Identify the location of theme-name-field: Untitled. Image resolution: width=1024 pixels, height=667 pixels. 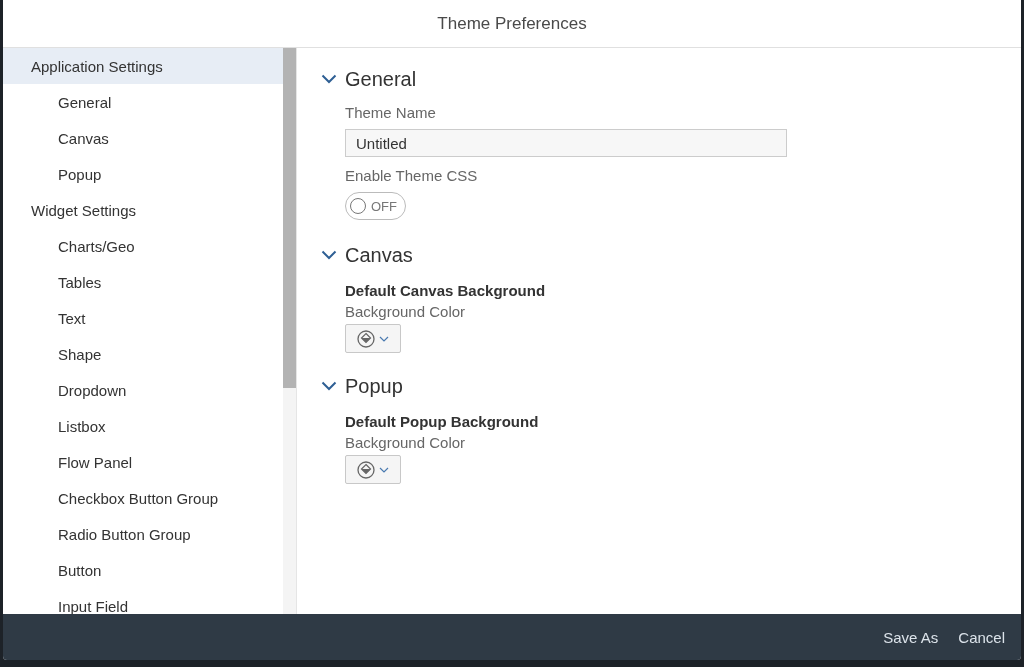
(566, 143).